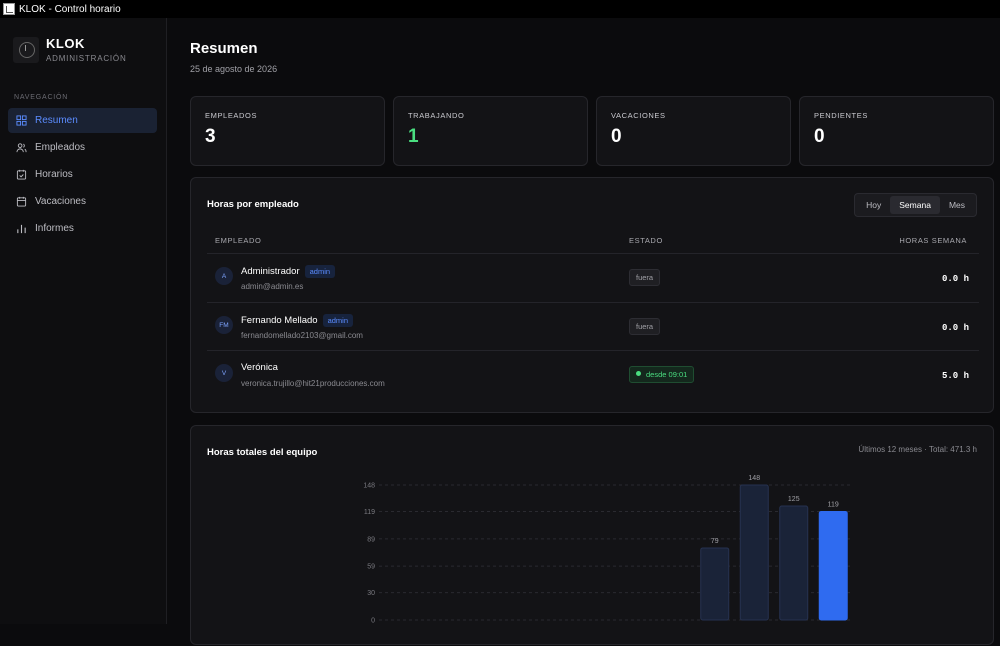 This screenshot has height=646, width=1000. I want to click on status-badge: desde 09:01, so click(662, 374).